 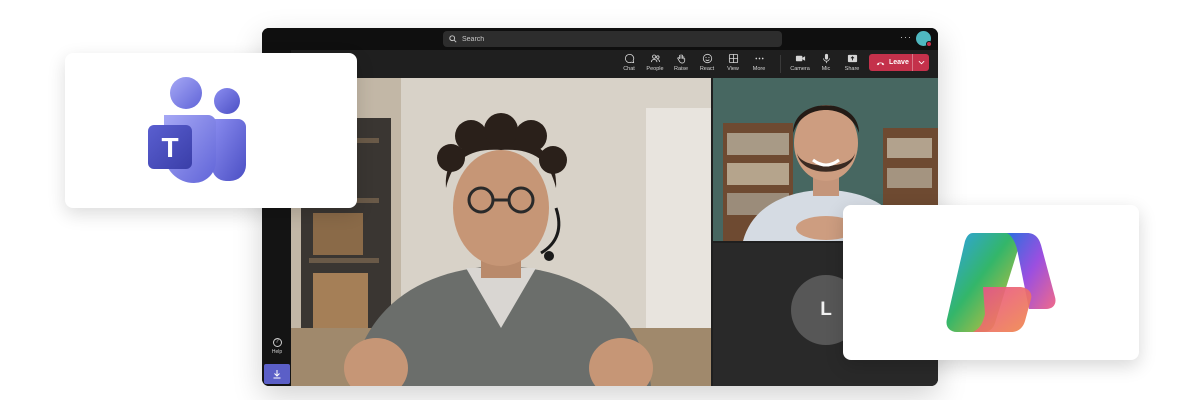 What do you see at coordinates (1001, 282) in the screenshot?
I see `copilot-logo` at bounding box center [1001, 282].